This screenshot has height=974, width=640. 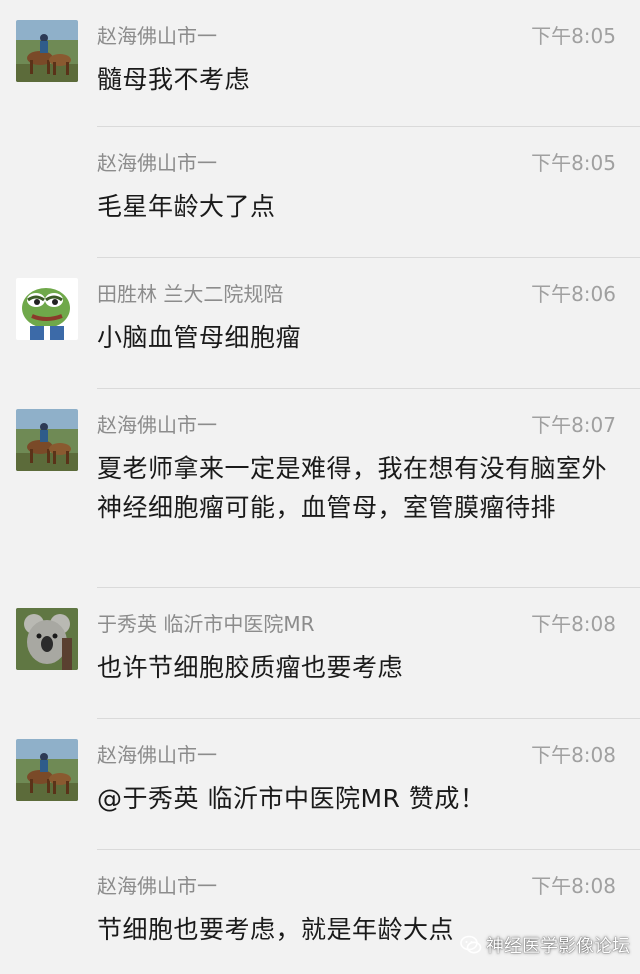 What do you see at coordinates (206, 624) in the screenshot?
I see `sender-name: 于秀英 临沂市中医院MR` at bounding box center [206, 624].